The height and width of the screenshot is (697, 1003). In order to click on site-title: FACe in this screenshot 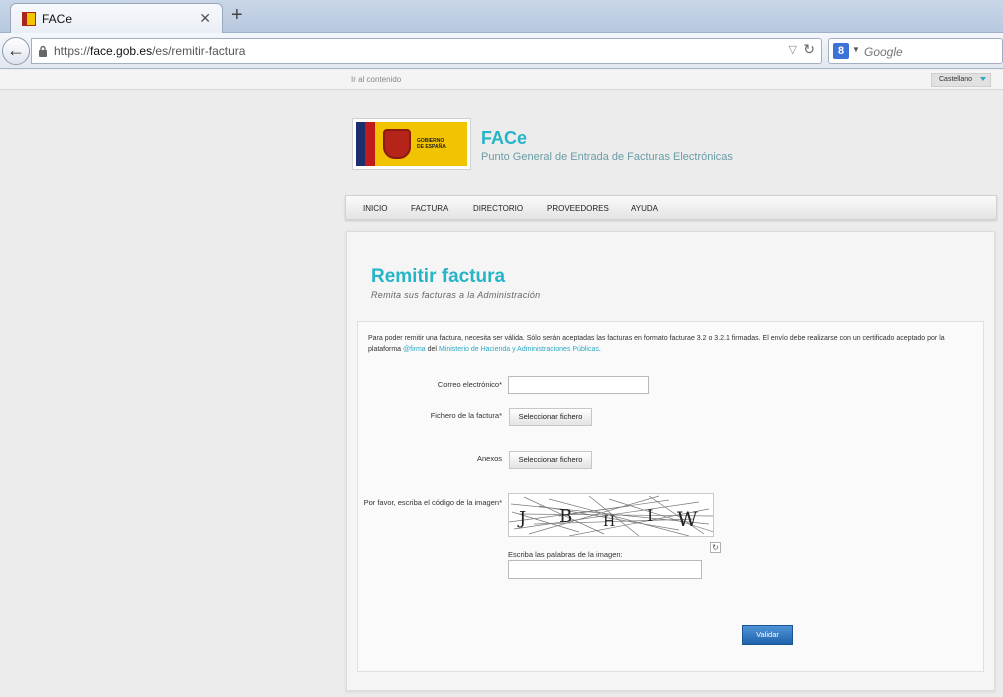, I will do `click(504, 138)`.